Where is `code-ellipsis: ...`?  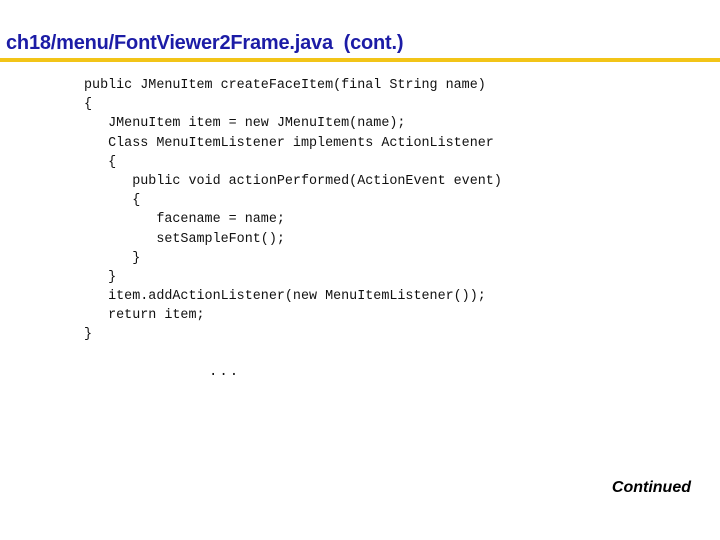 code-ellipsis: ... is located at coordinates (225, 372).